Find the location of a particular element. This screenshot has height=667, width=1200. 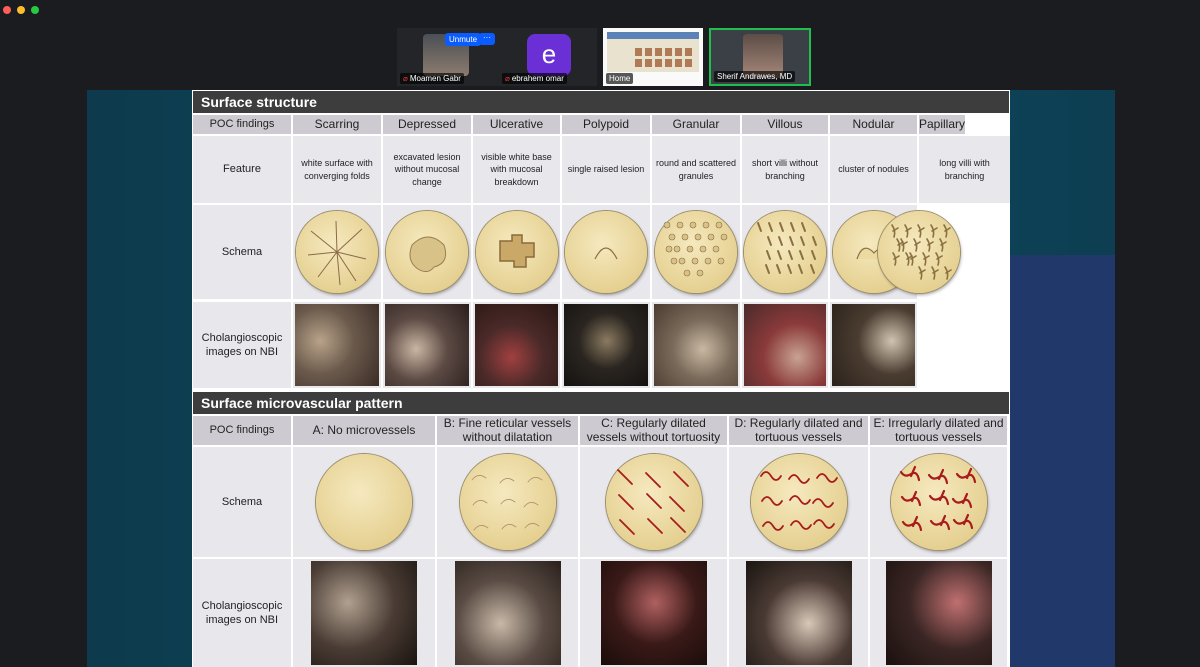

microvascular-title: Surface microvascular pattern is located at coordinates (601, 403).